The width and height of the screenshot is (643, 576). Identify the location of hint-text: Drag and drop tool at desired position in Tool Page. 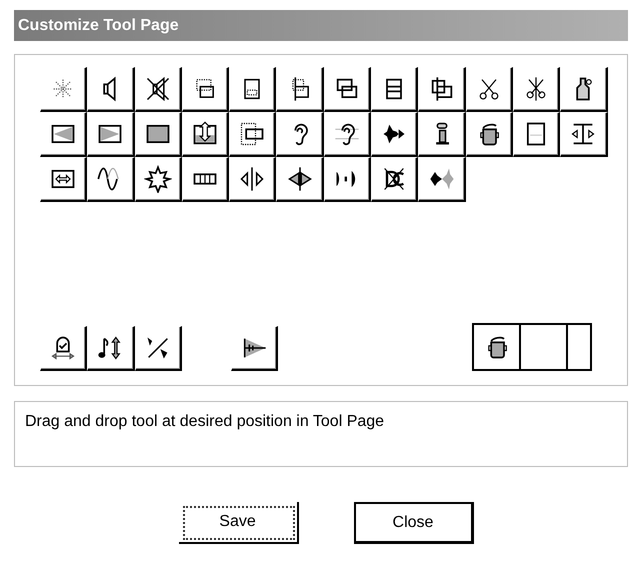
(321, 434).